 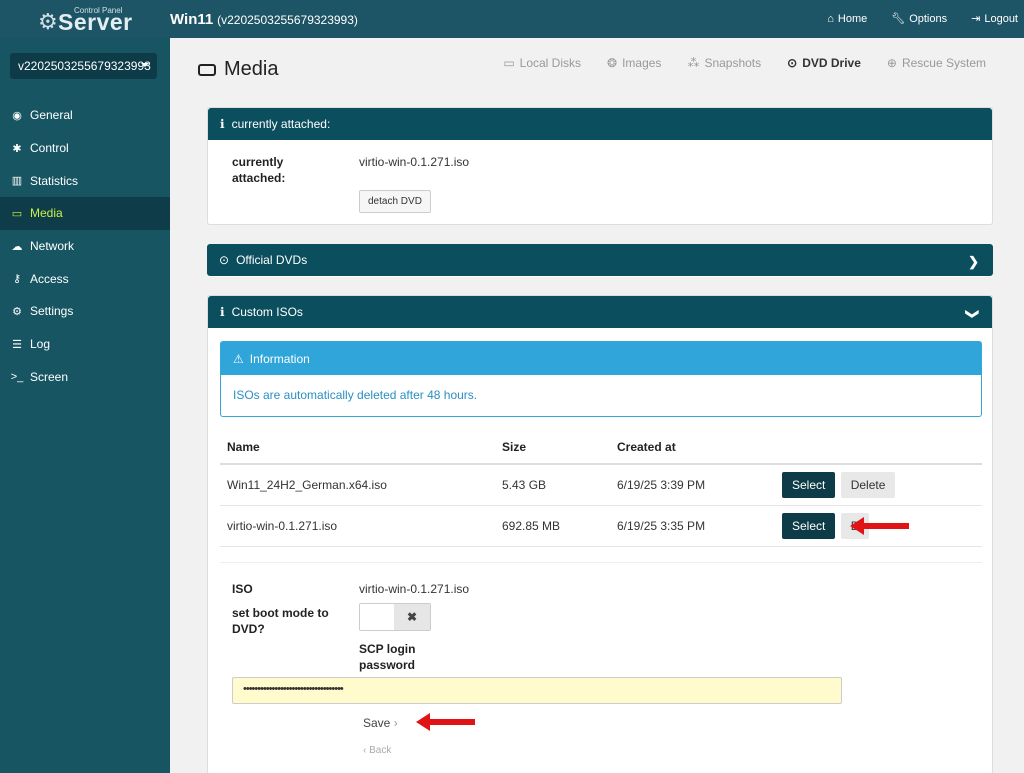 I want to click on detach-dvd-button: detach DVD, so click(x=395, y=201).